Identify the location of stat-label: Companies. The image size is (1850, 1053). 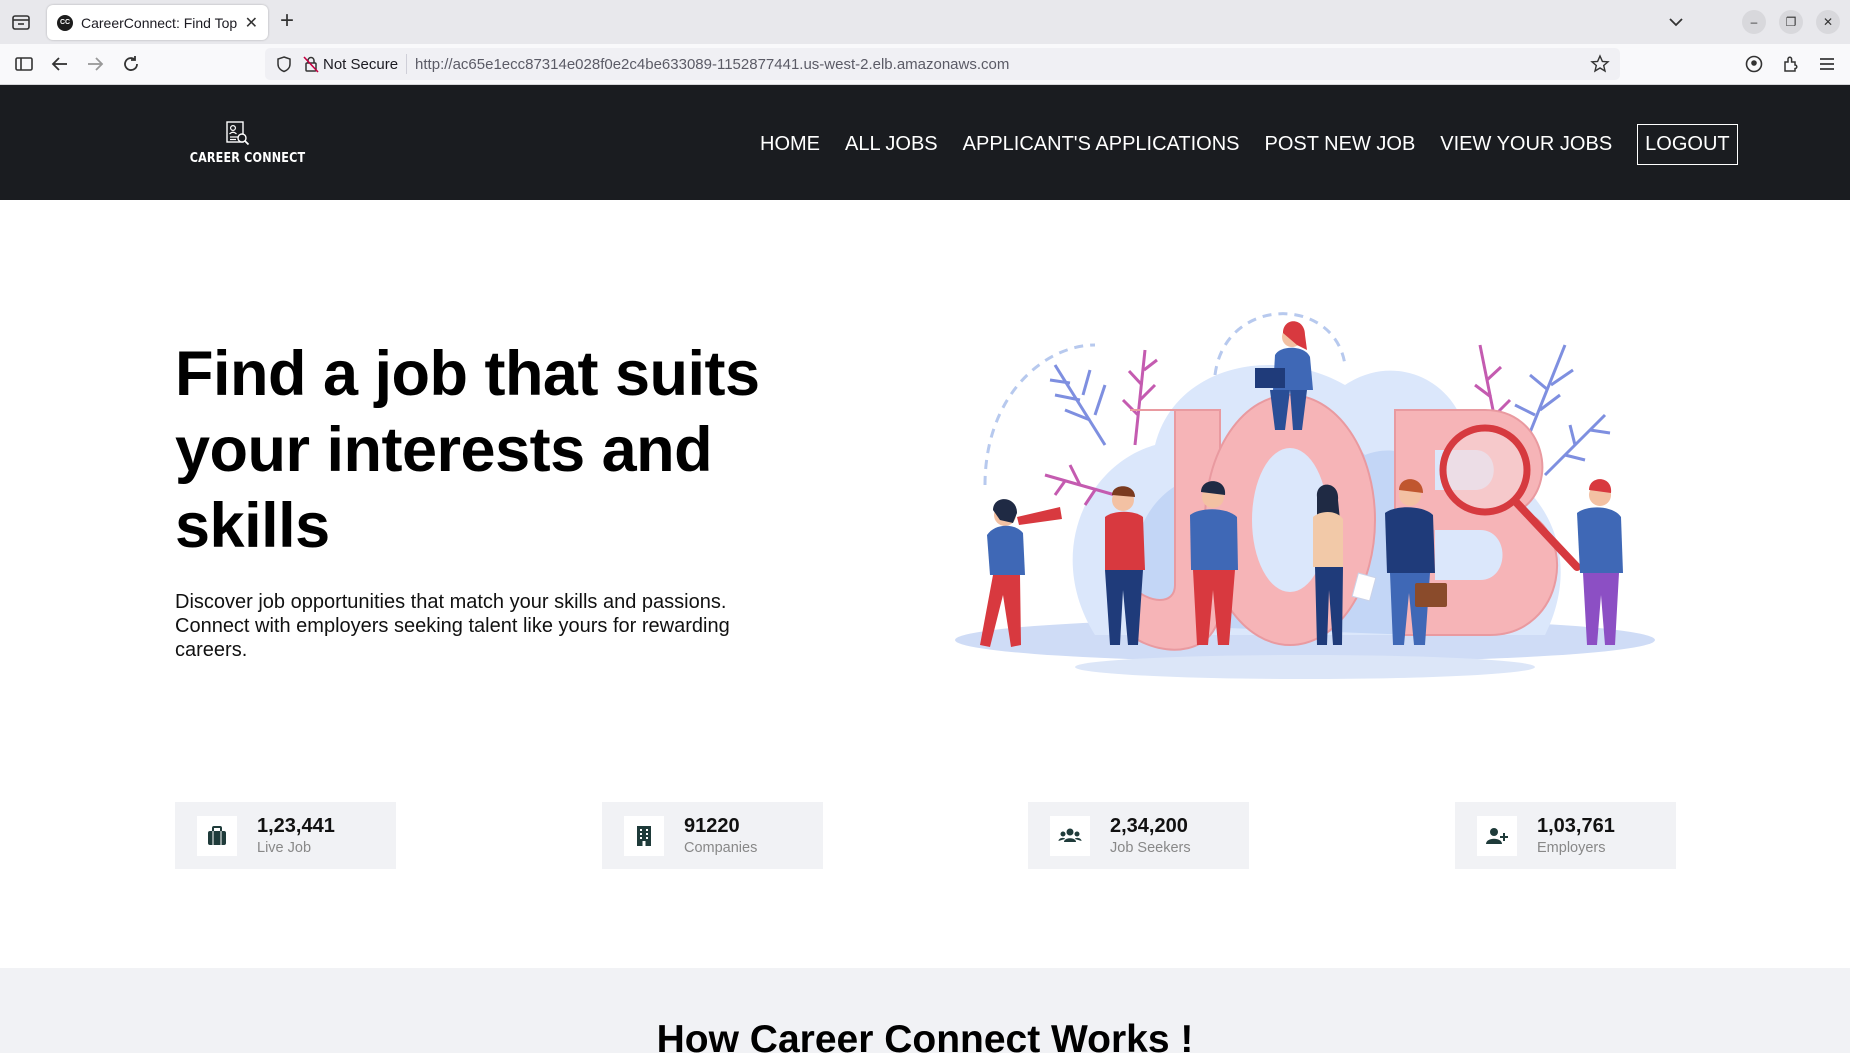
(721, 847).